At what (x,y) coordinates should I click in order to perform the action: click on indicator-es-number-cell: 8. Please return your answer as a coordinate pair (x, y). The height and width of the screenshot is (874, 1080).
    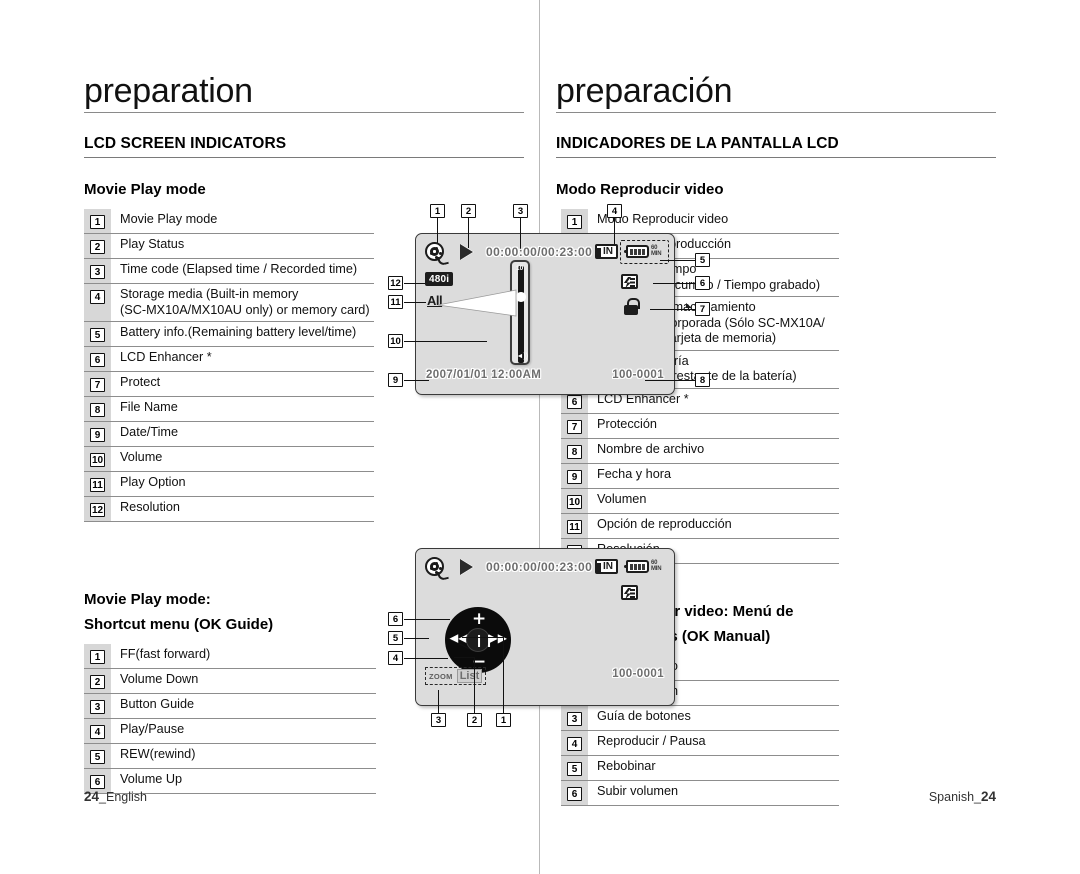
    Looking at the image, I should click on (574, 451).